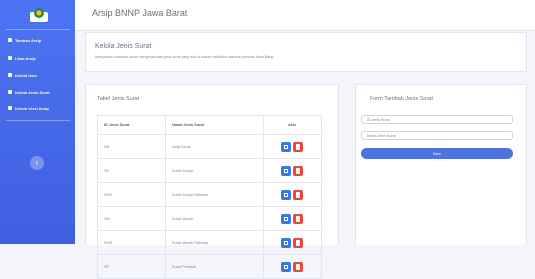  Describe the element at coordinates (131, 170) in the screenshot. I see `cell-id: SK` at that location.